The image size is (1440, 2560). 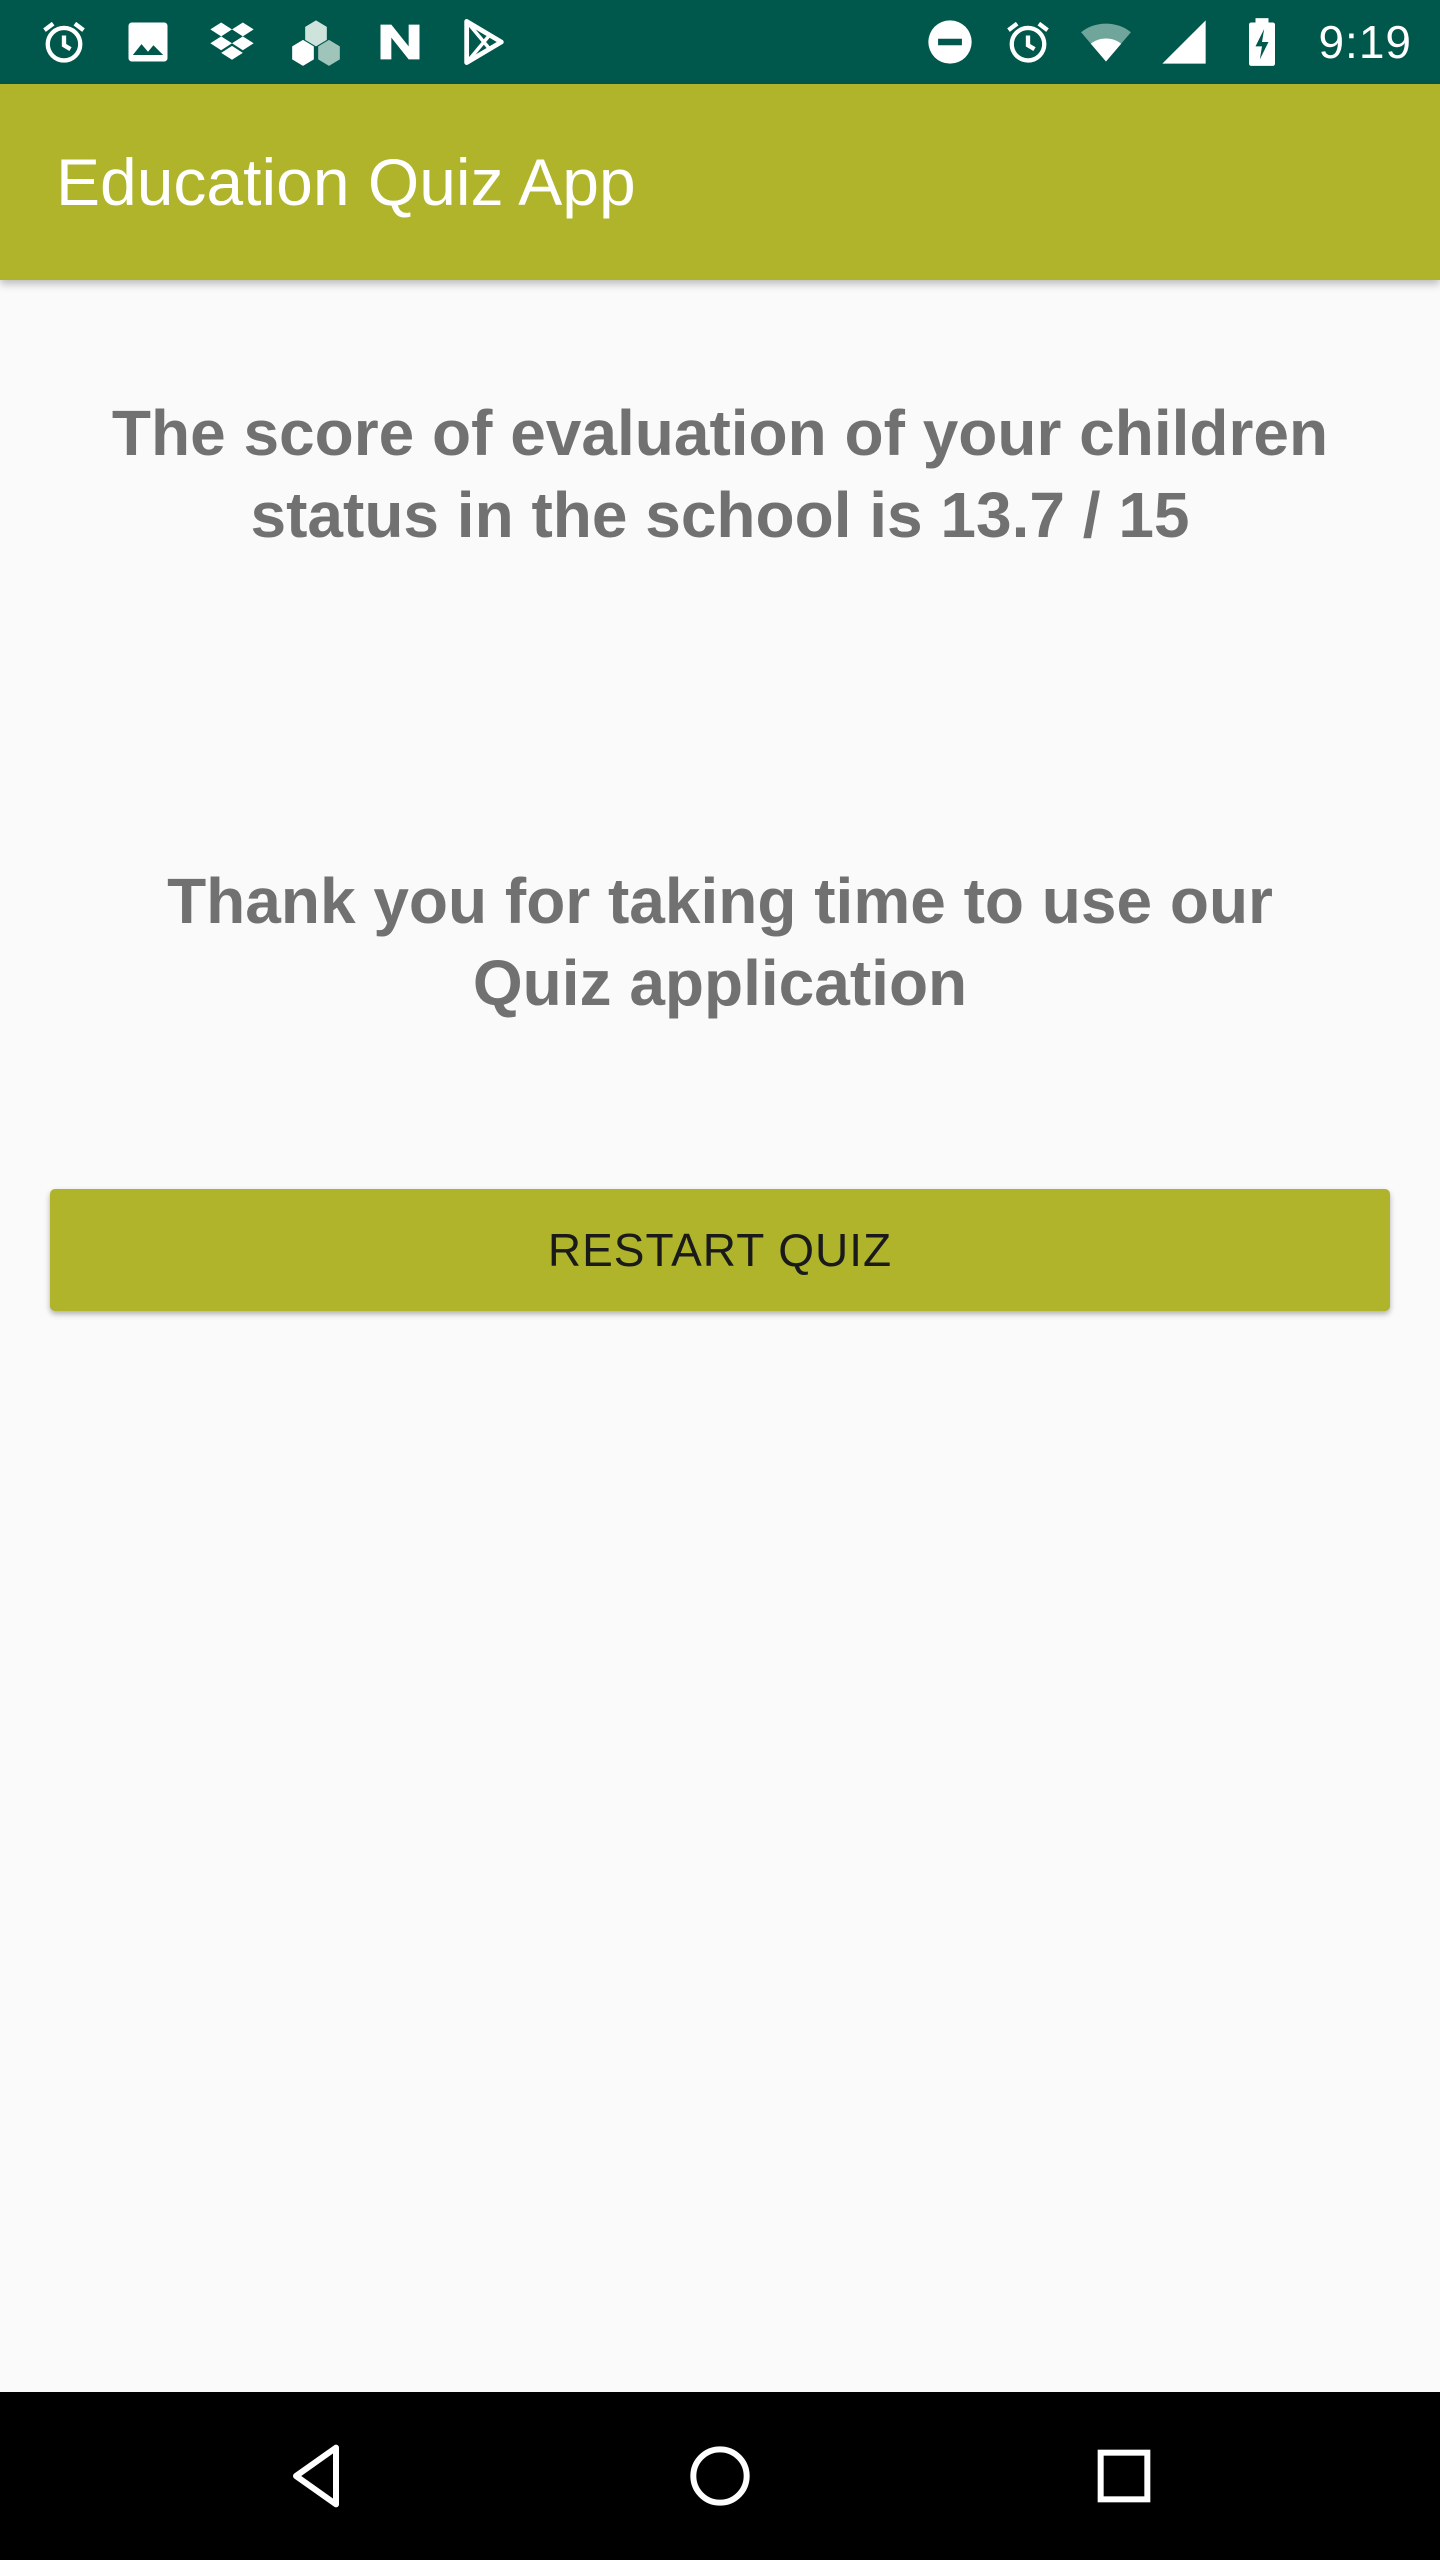 I want to click on dropbox-icon, so click(x=232, y=42).